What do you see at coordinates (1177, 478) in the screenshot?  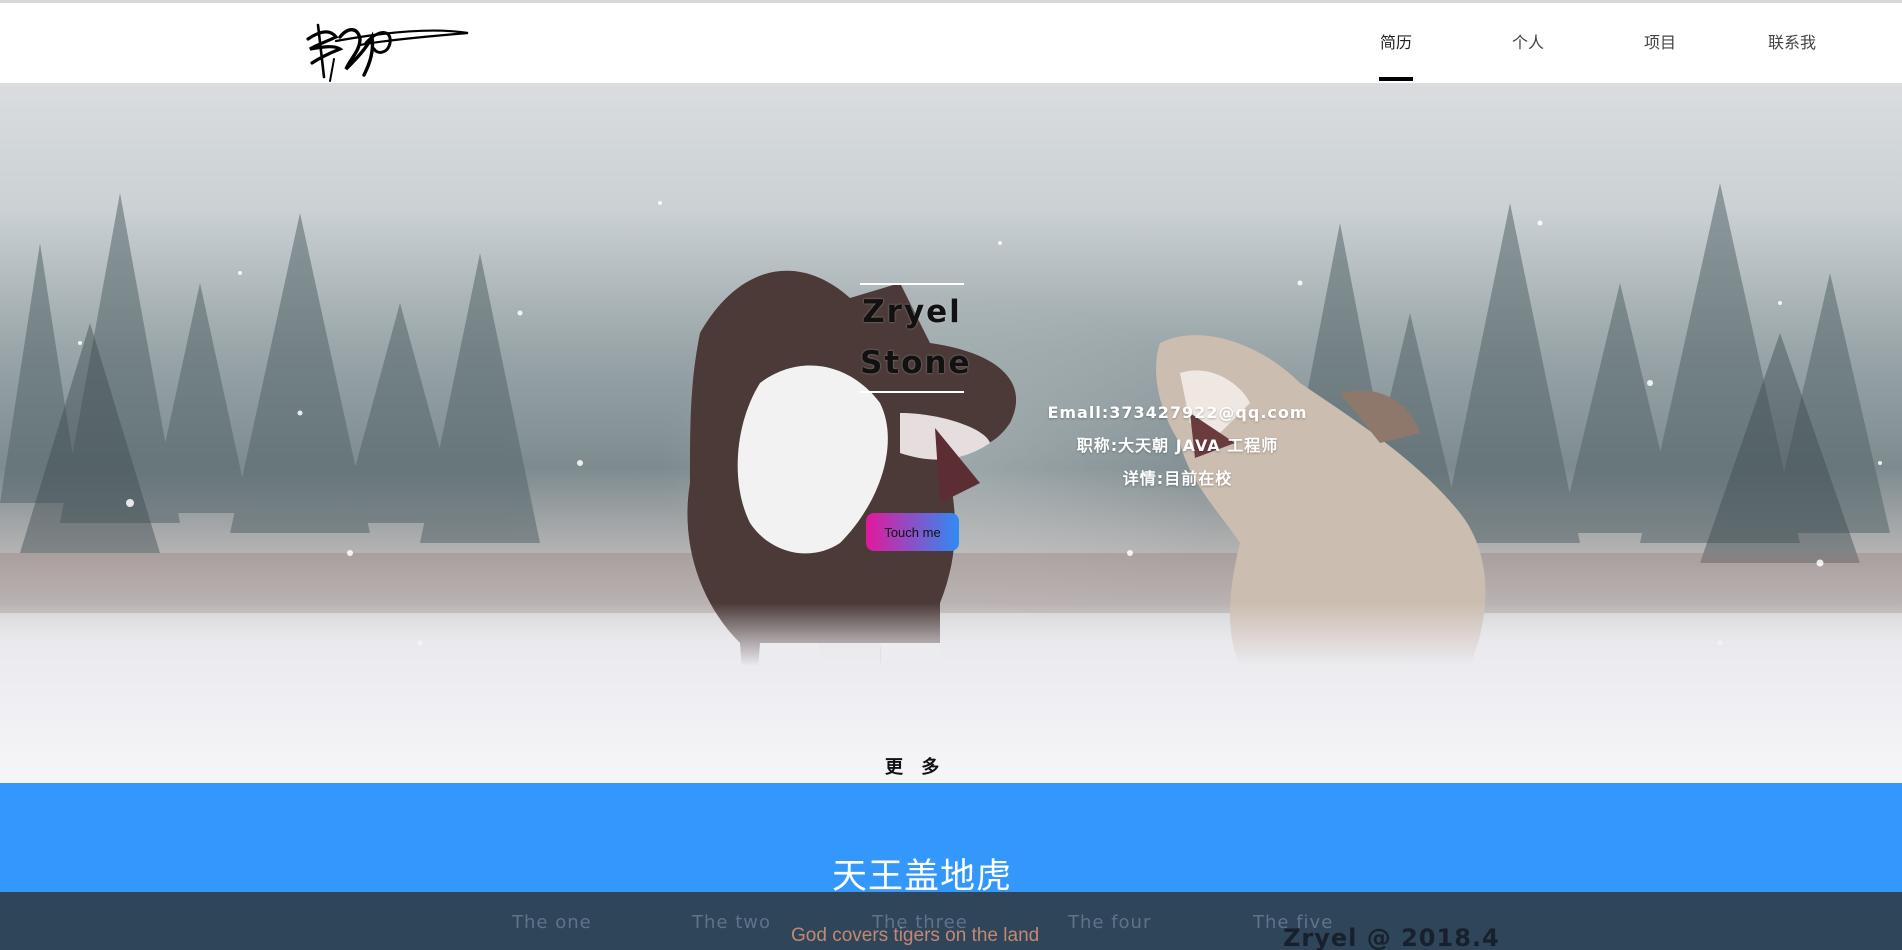 I see `detail-text: 详情:目前在校` at bounding box center [1177, 478].